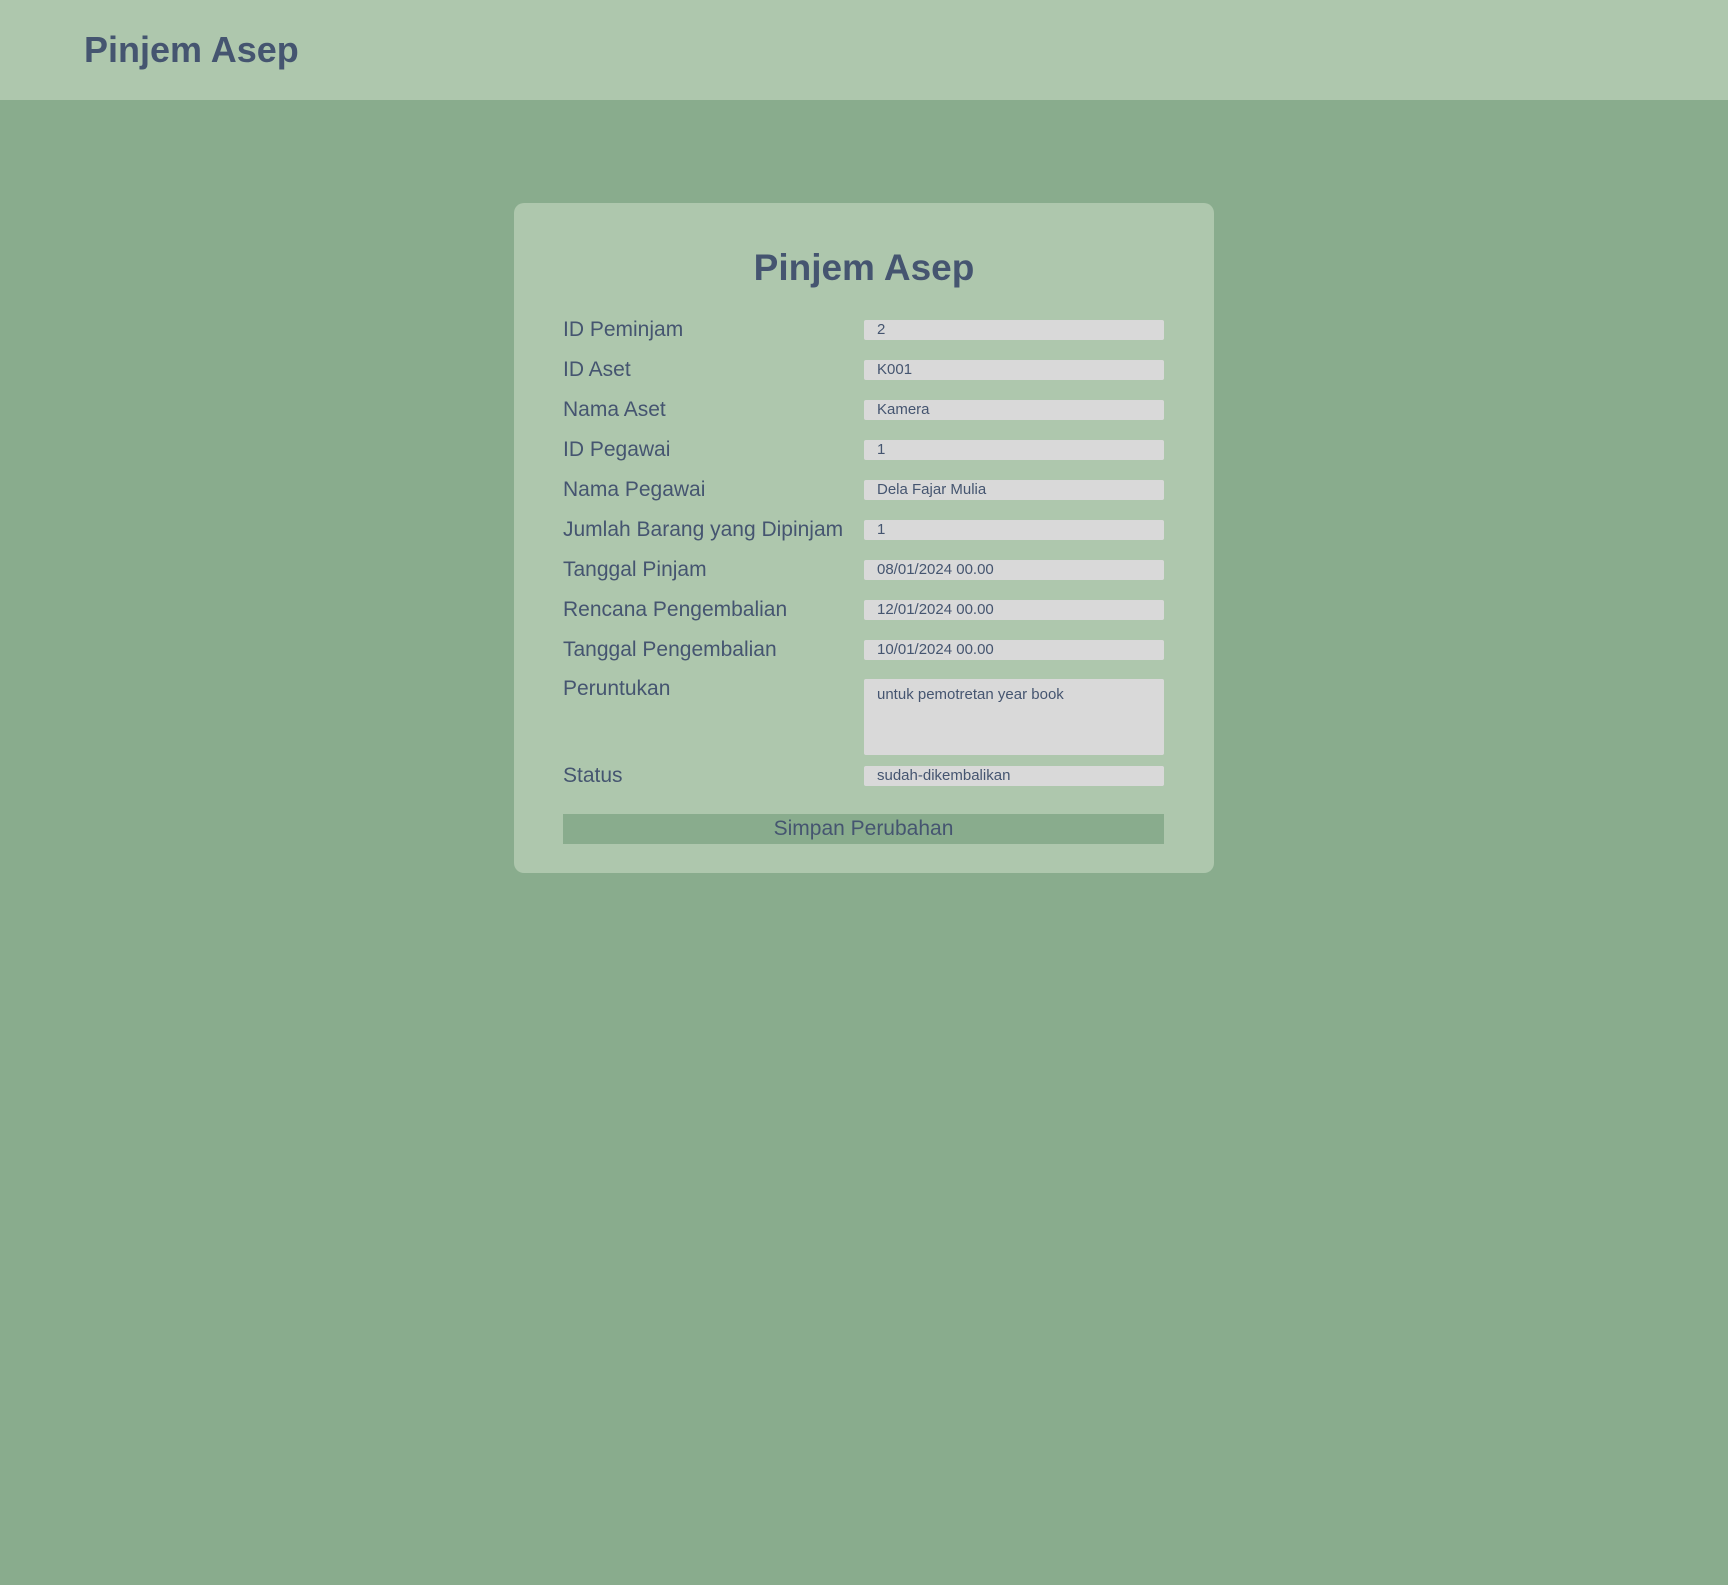 This screenshot has height=1585, width=1728. I want to click on form-title: Pinjem Asep, so click(864, 267).